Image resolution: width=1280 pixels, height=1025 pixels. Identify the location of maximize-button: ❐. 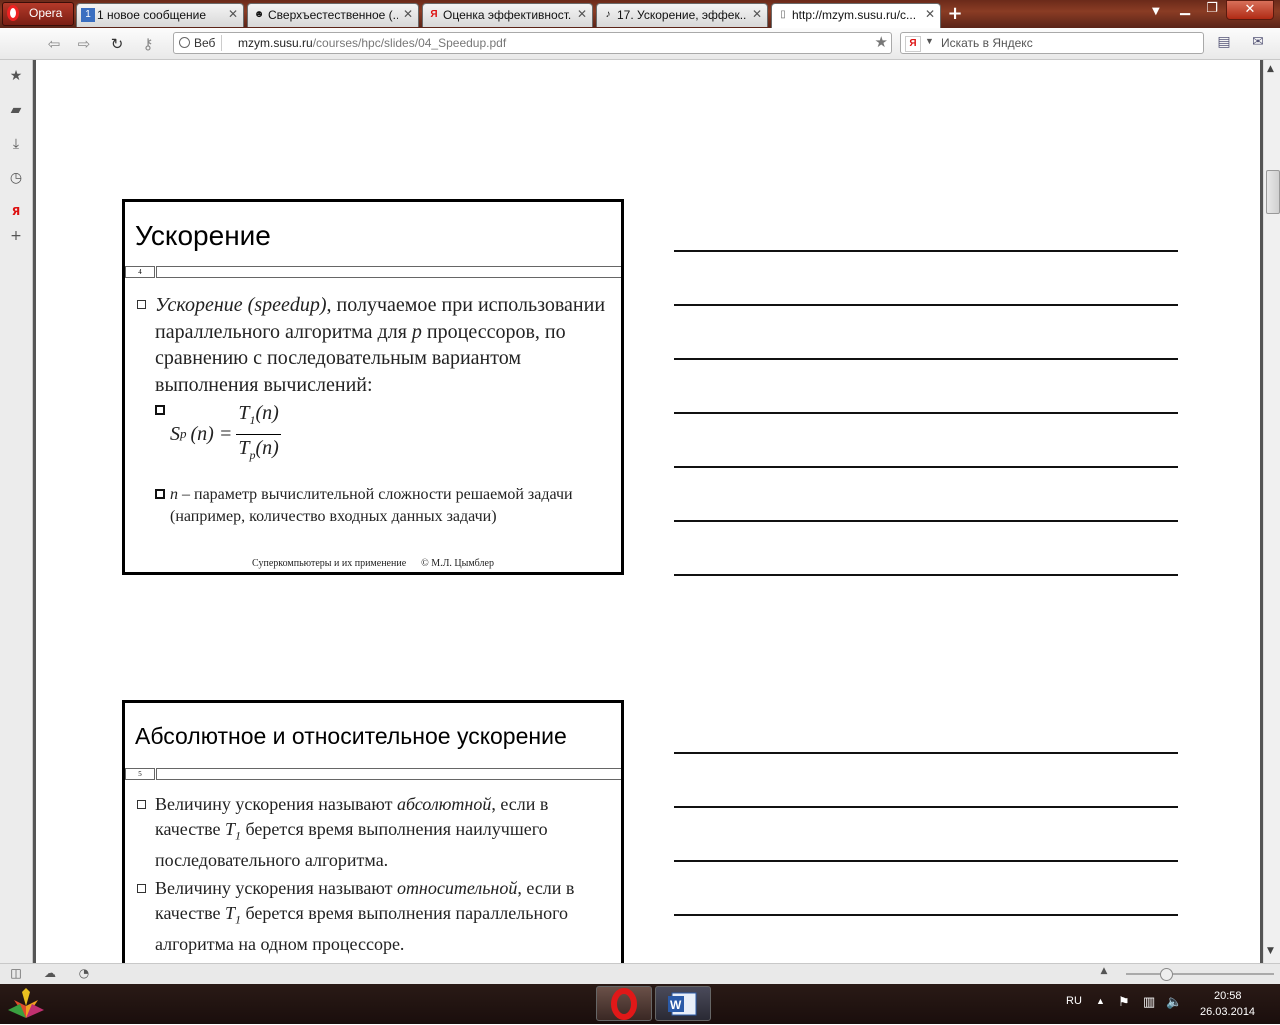
(1212, 10).